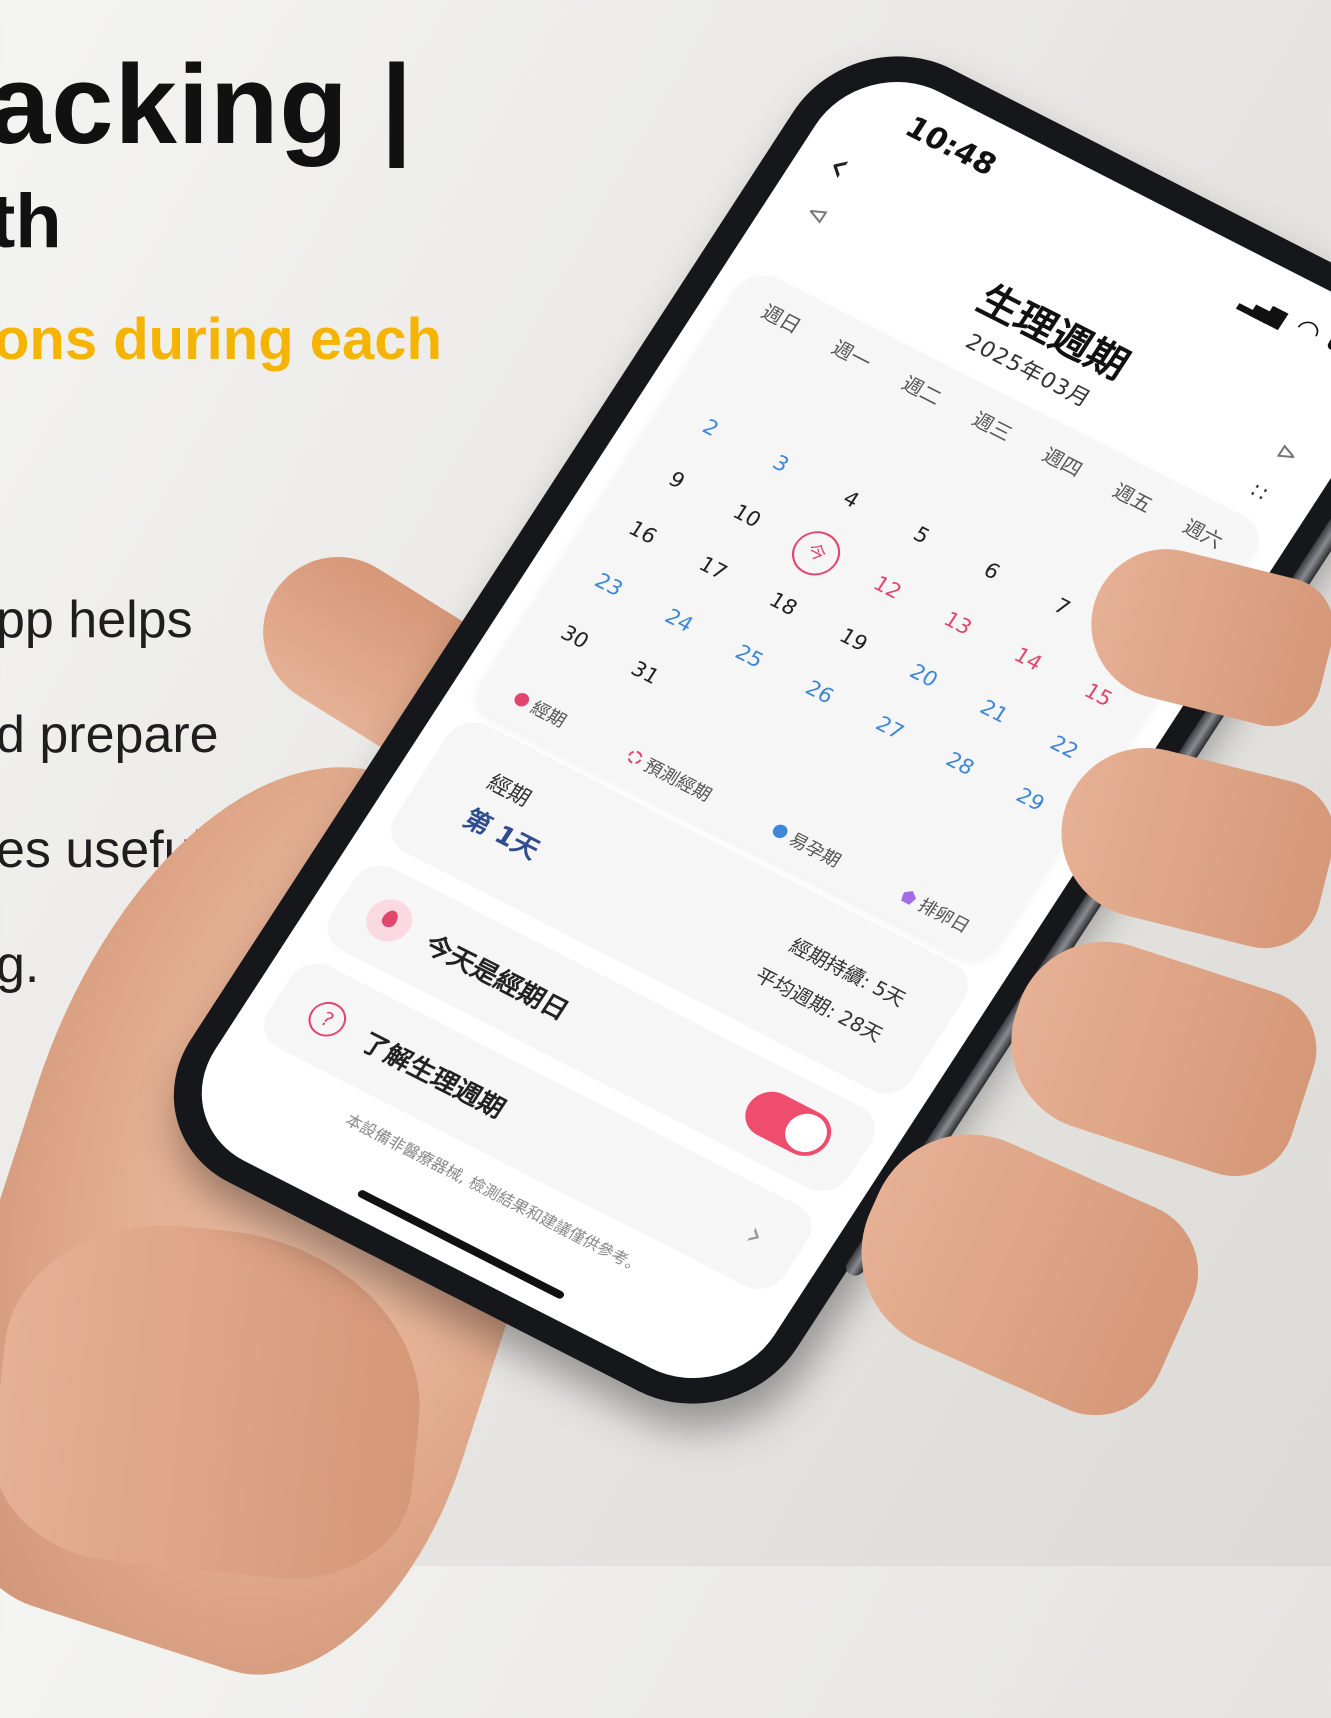 The height and width of the screenshot is (1718, 1331). What do you see at coordinates (20, 965) in the screenshot?
I see `body-line-4: g.` at bounding box center [20, 965].